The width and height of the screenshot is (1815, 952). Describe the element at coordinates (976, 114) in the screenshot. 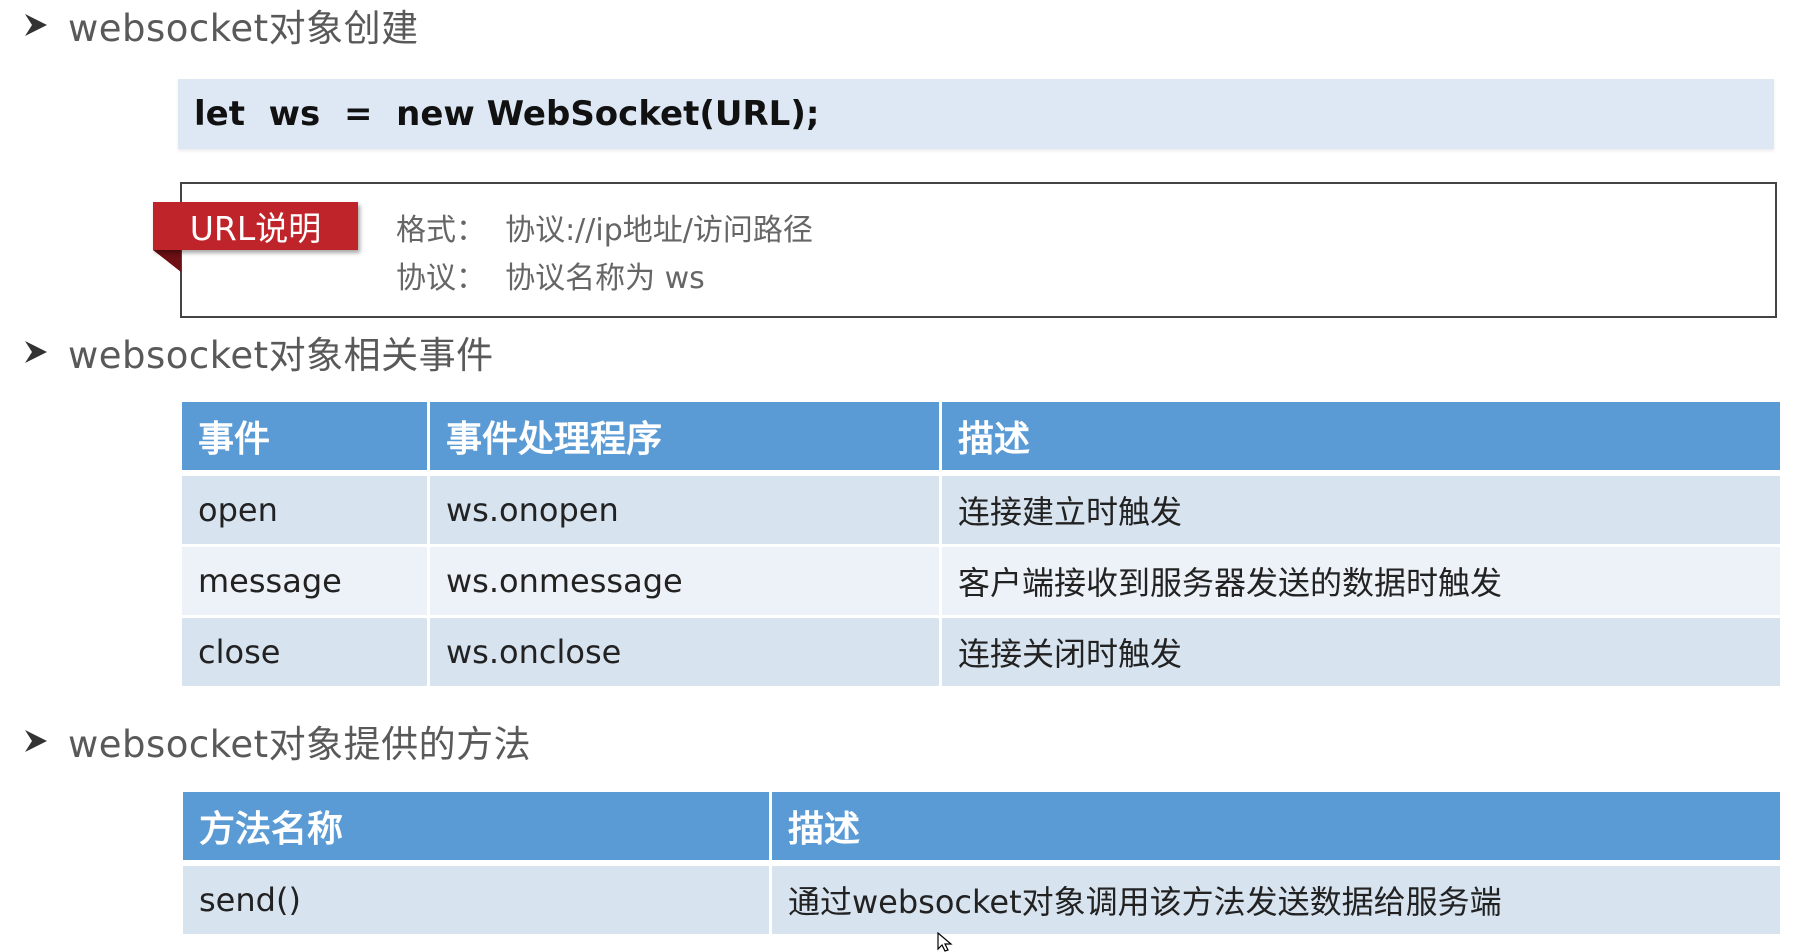

I see `code-block: let ws = new WebSocket(URL);` at that location.